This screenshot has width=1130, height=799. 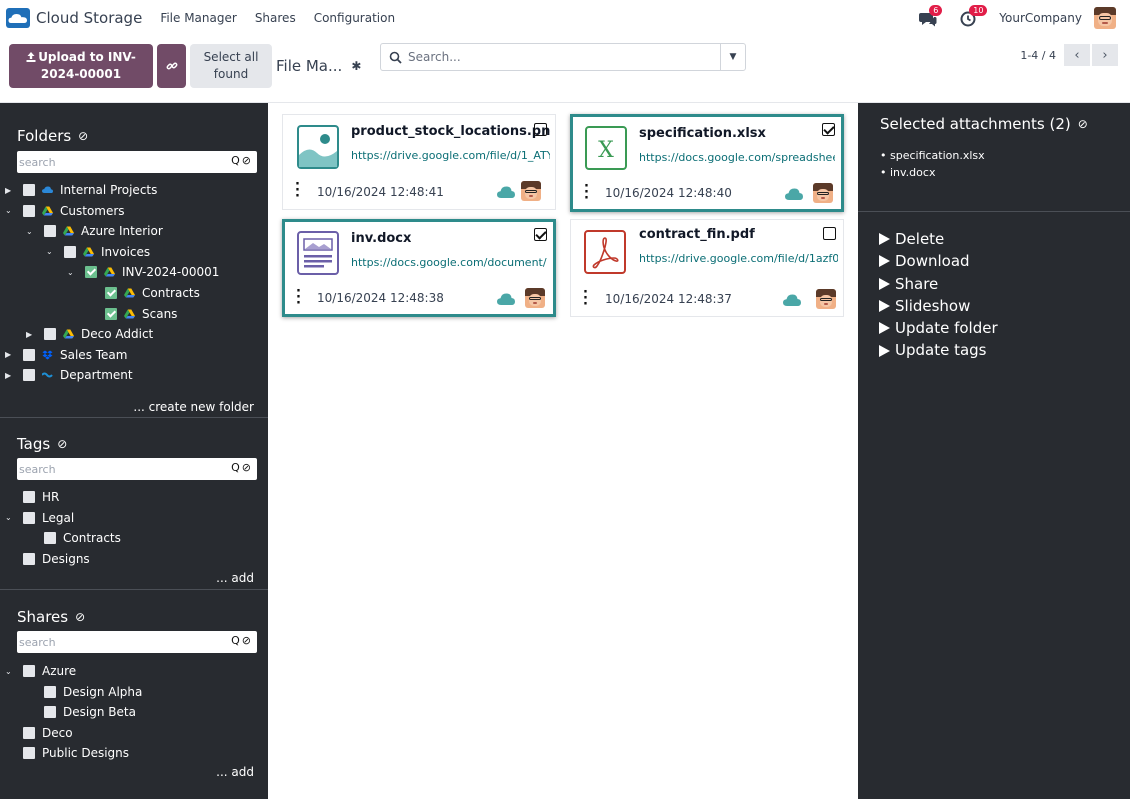 I want to click on update-folder-action: Update folder, so click(x=938, y=328).